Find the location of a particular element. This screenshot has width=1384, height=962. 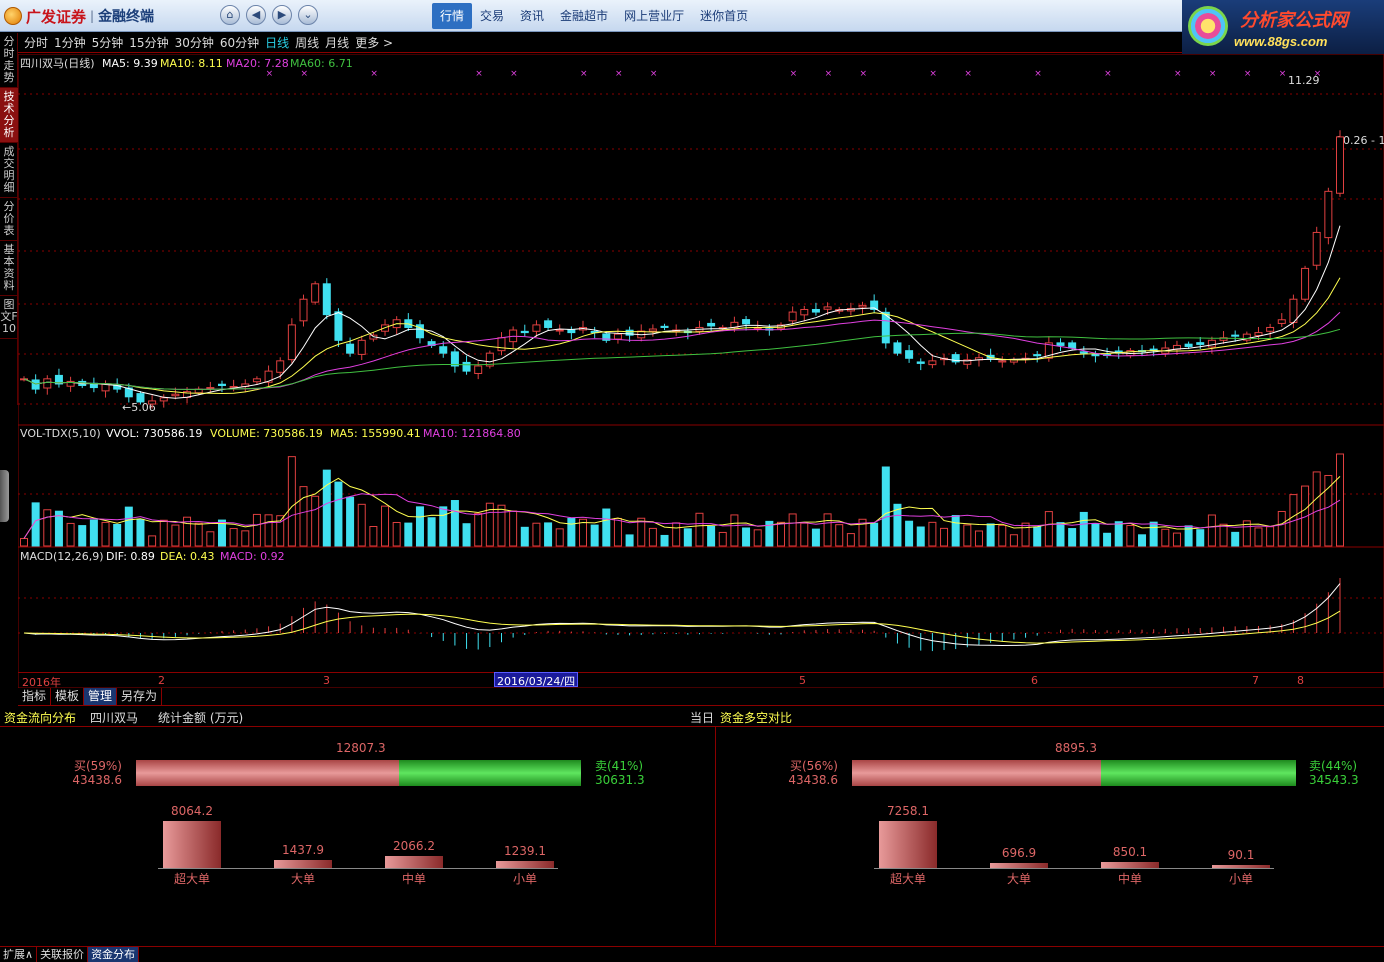

collapse-icon: ⌄ is located at coordinates (308, 15).